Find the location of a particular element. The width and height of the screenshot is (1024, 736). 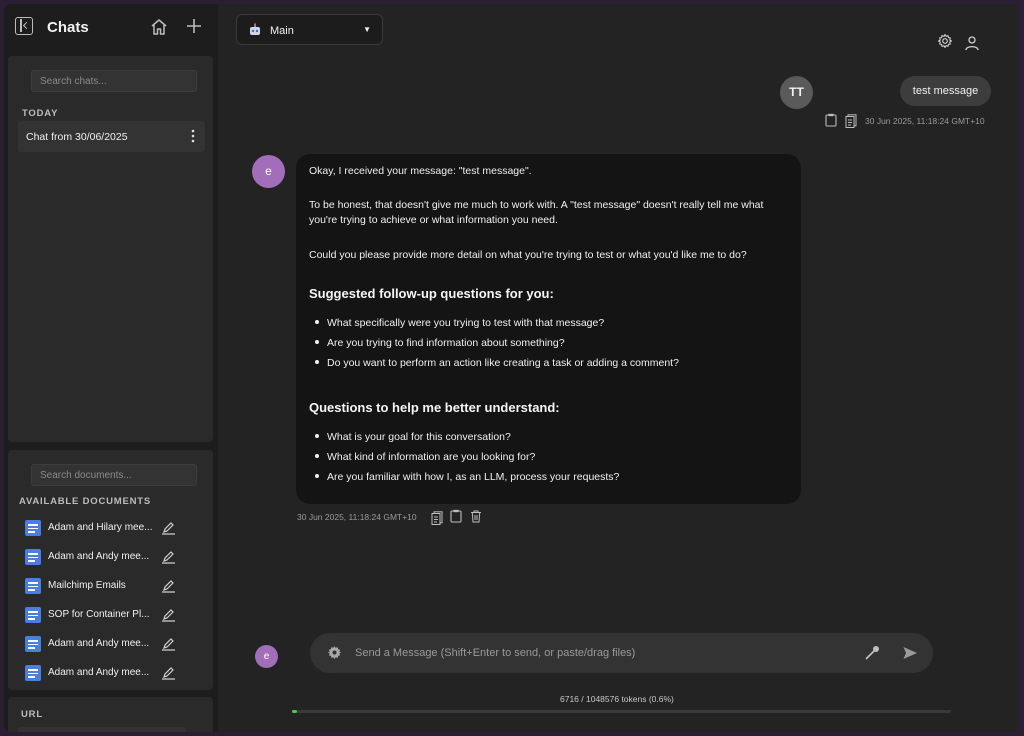

today-label: TODAY is located at coordinates (40, 113).